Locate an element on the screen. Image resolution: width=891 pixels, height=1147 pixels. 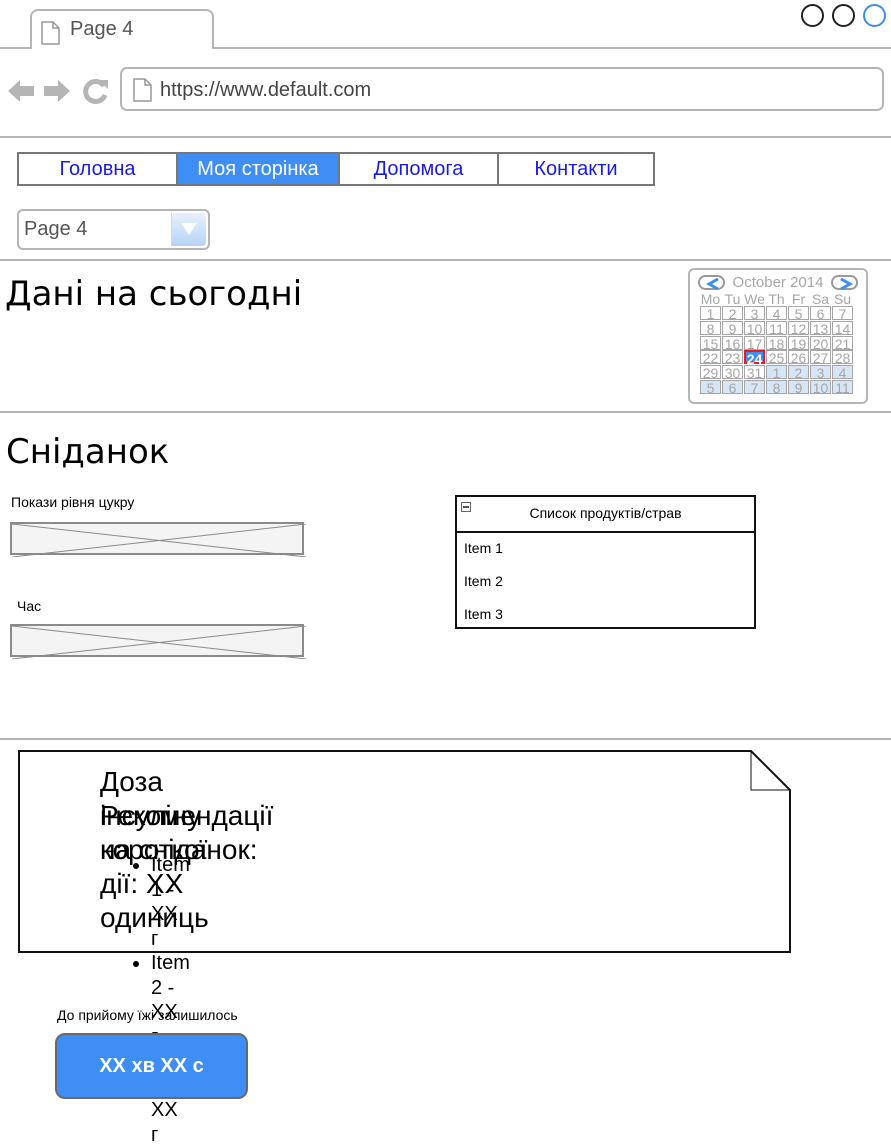
products-list-title: Список продуктів/страв is located at coordinates (605, 513).